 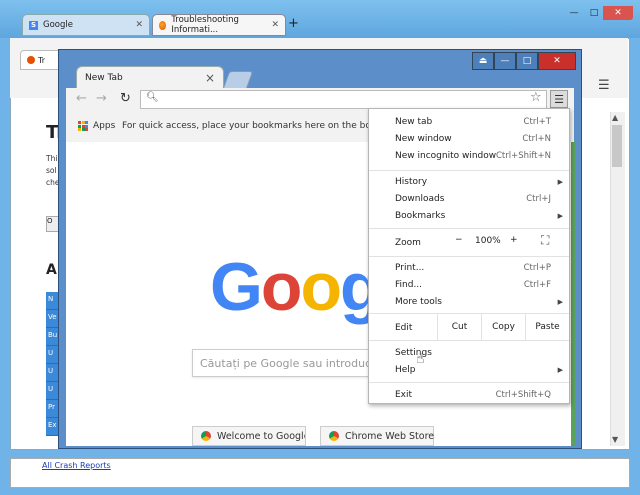 I want to click on cut-button: Cut, so click(x=459, y=327).